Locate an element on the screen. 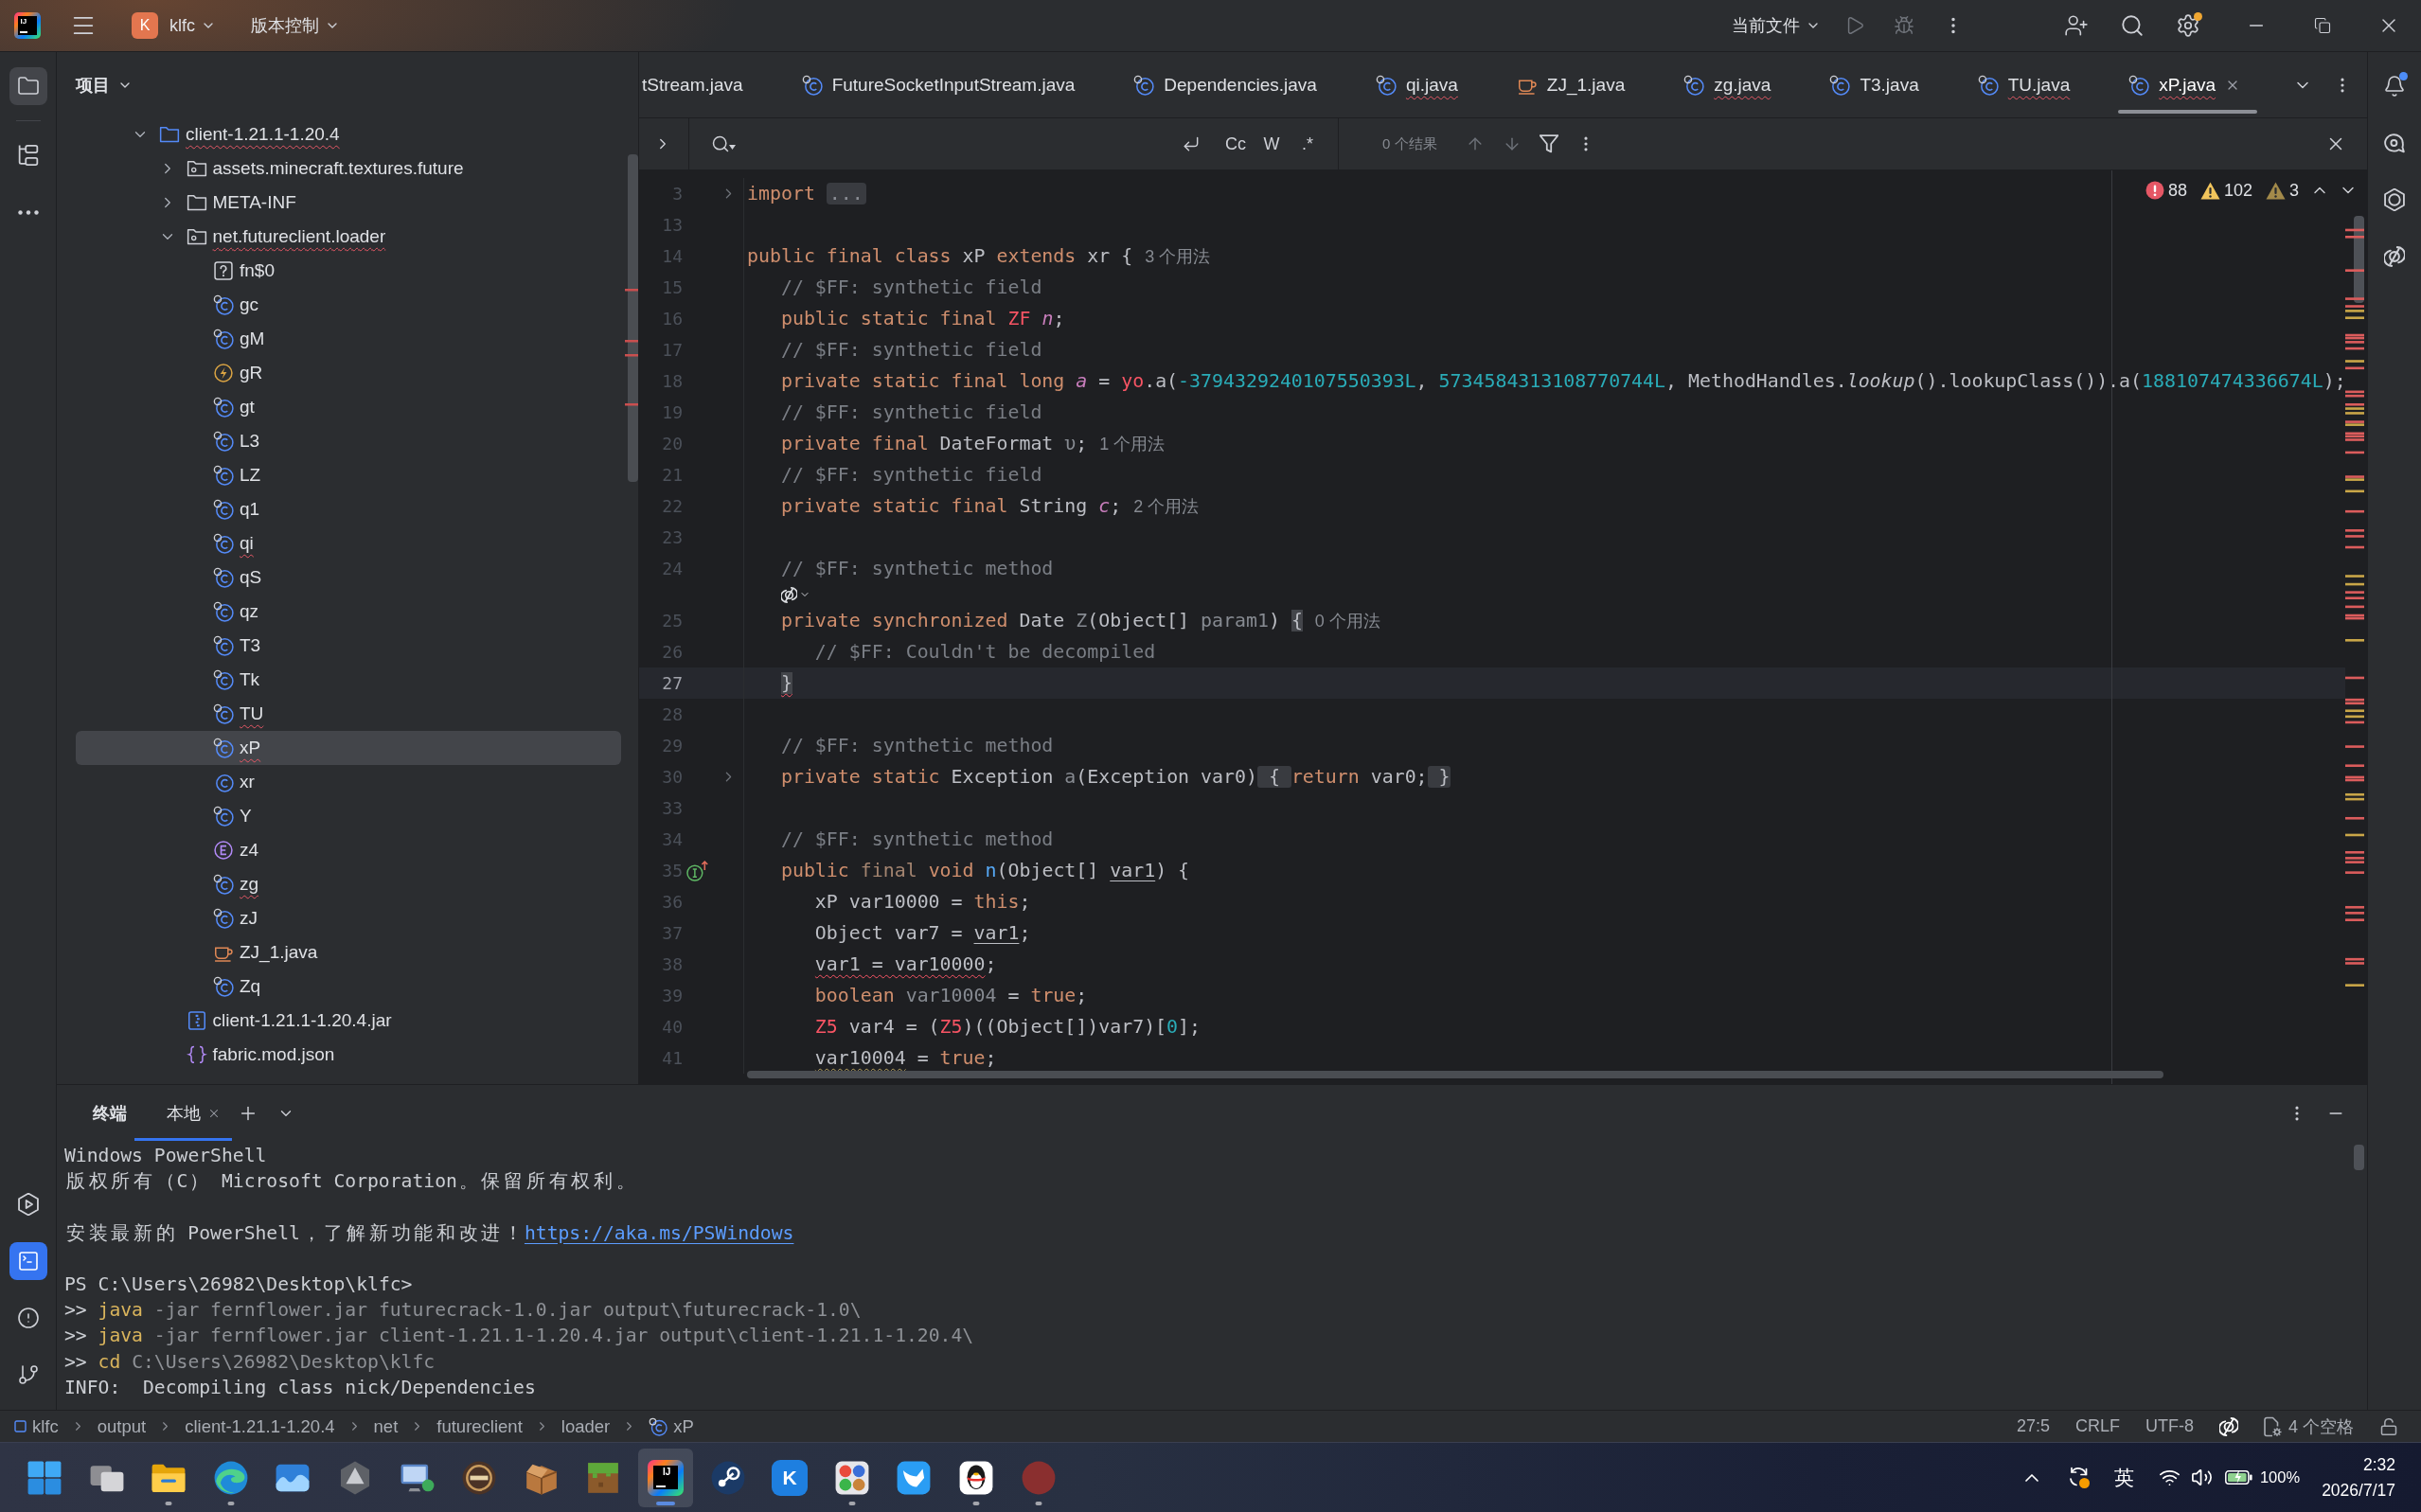  app-logo: IJ is located at coordinates (665, 1477).